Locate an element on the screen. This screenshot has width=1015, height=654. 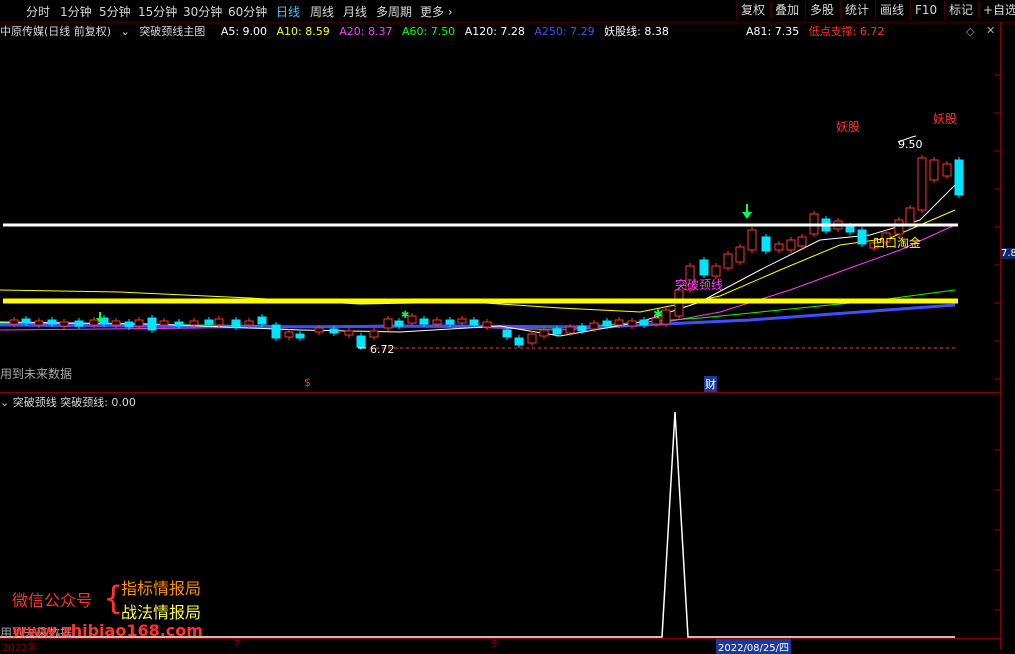
year-label: 2022年 is located at coordinates (20, 648).